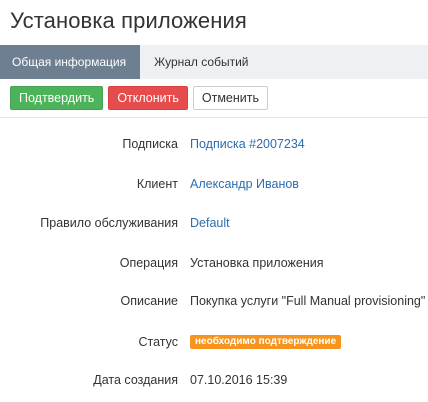  Describe the element at coordinates (149, 301) in the screenshot. I see `description-label: Описание` at that location.